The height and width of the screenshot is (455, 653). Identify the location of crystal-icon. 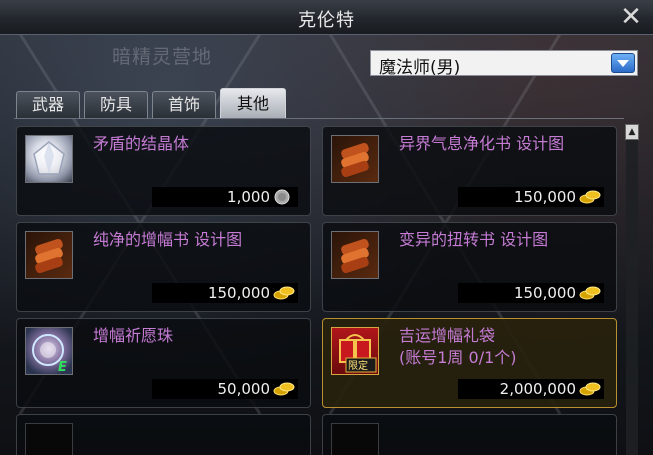
(49, 159).